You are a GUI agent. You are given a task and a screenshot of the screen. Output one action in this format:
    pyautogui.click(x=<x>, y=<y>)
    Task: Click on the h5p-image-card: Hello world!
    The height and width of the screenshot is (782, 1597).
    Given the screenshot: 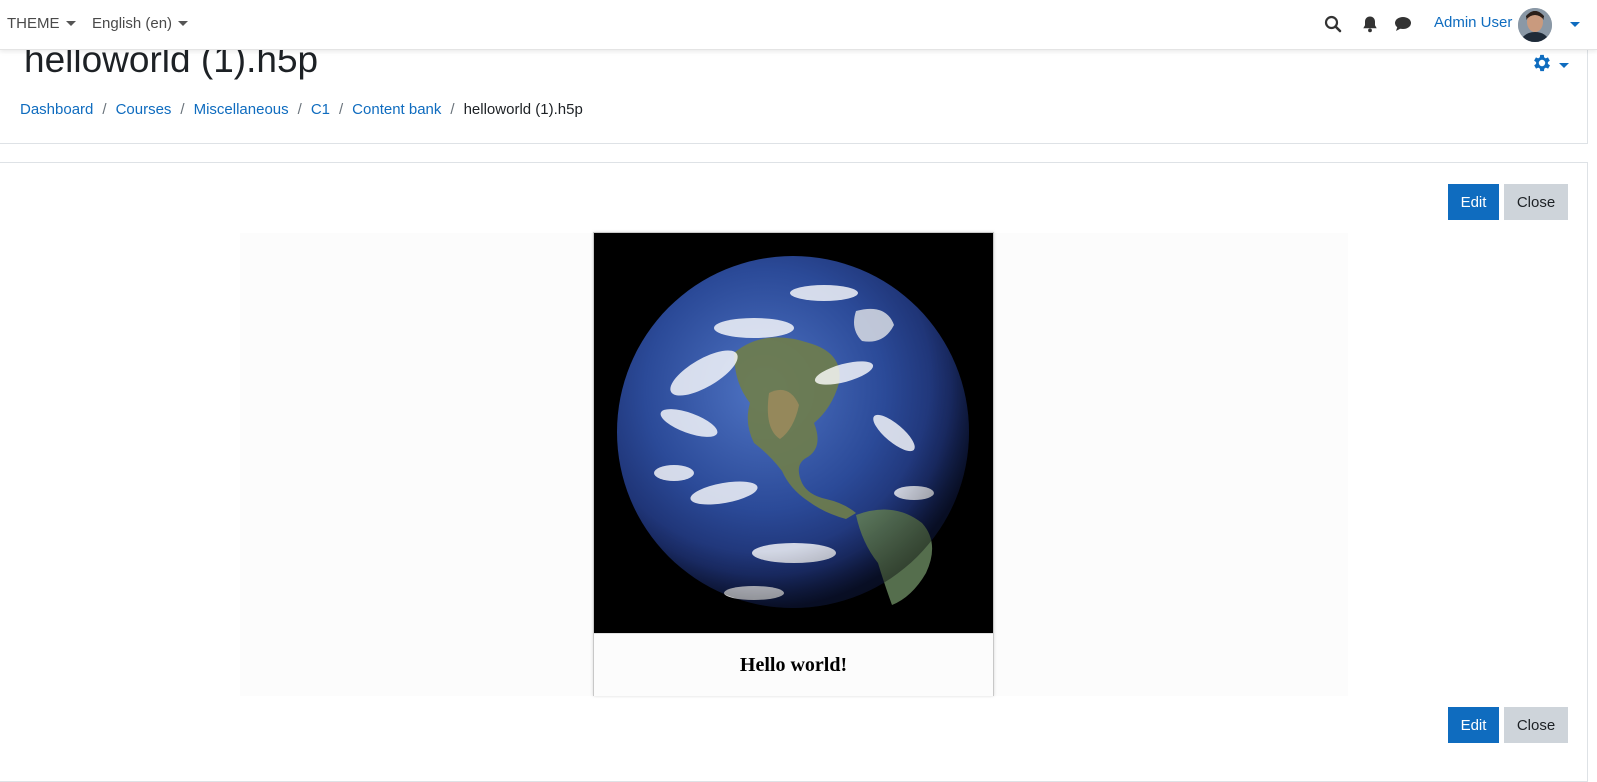 What is the action you would take?
    pyautogui.click(x=793, y=464)
    